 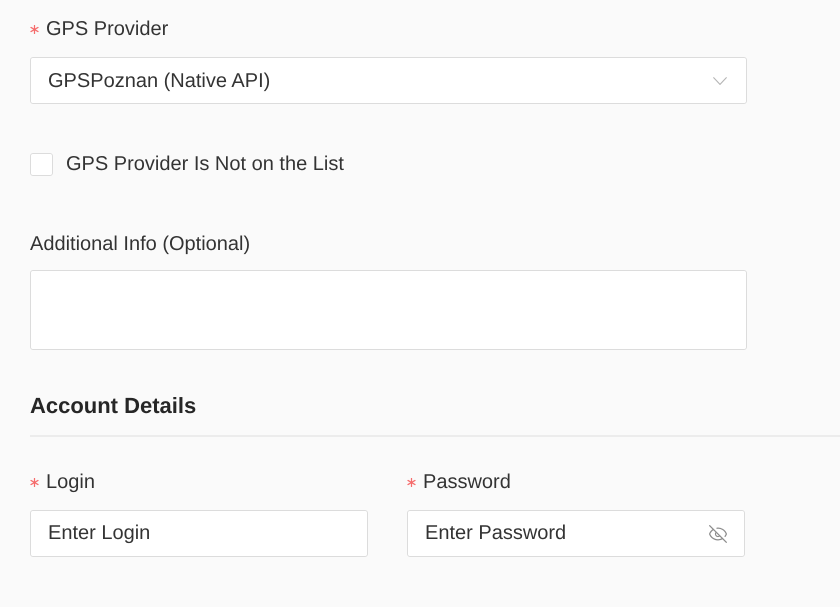 What do you see at coordinates (388, 310) in the screenshot?
I see `additional-info-field` at bounding box center [388, 310].